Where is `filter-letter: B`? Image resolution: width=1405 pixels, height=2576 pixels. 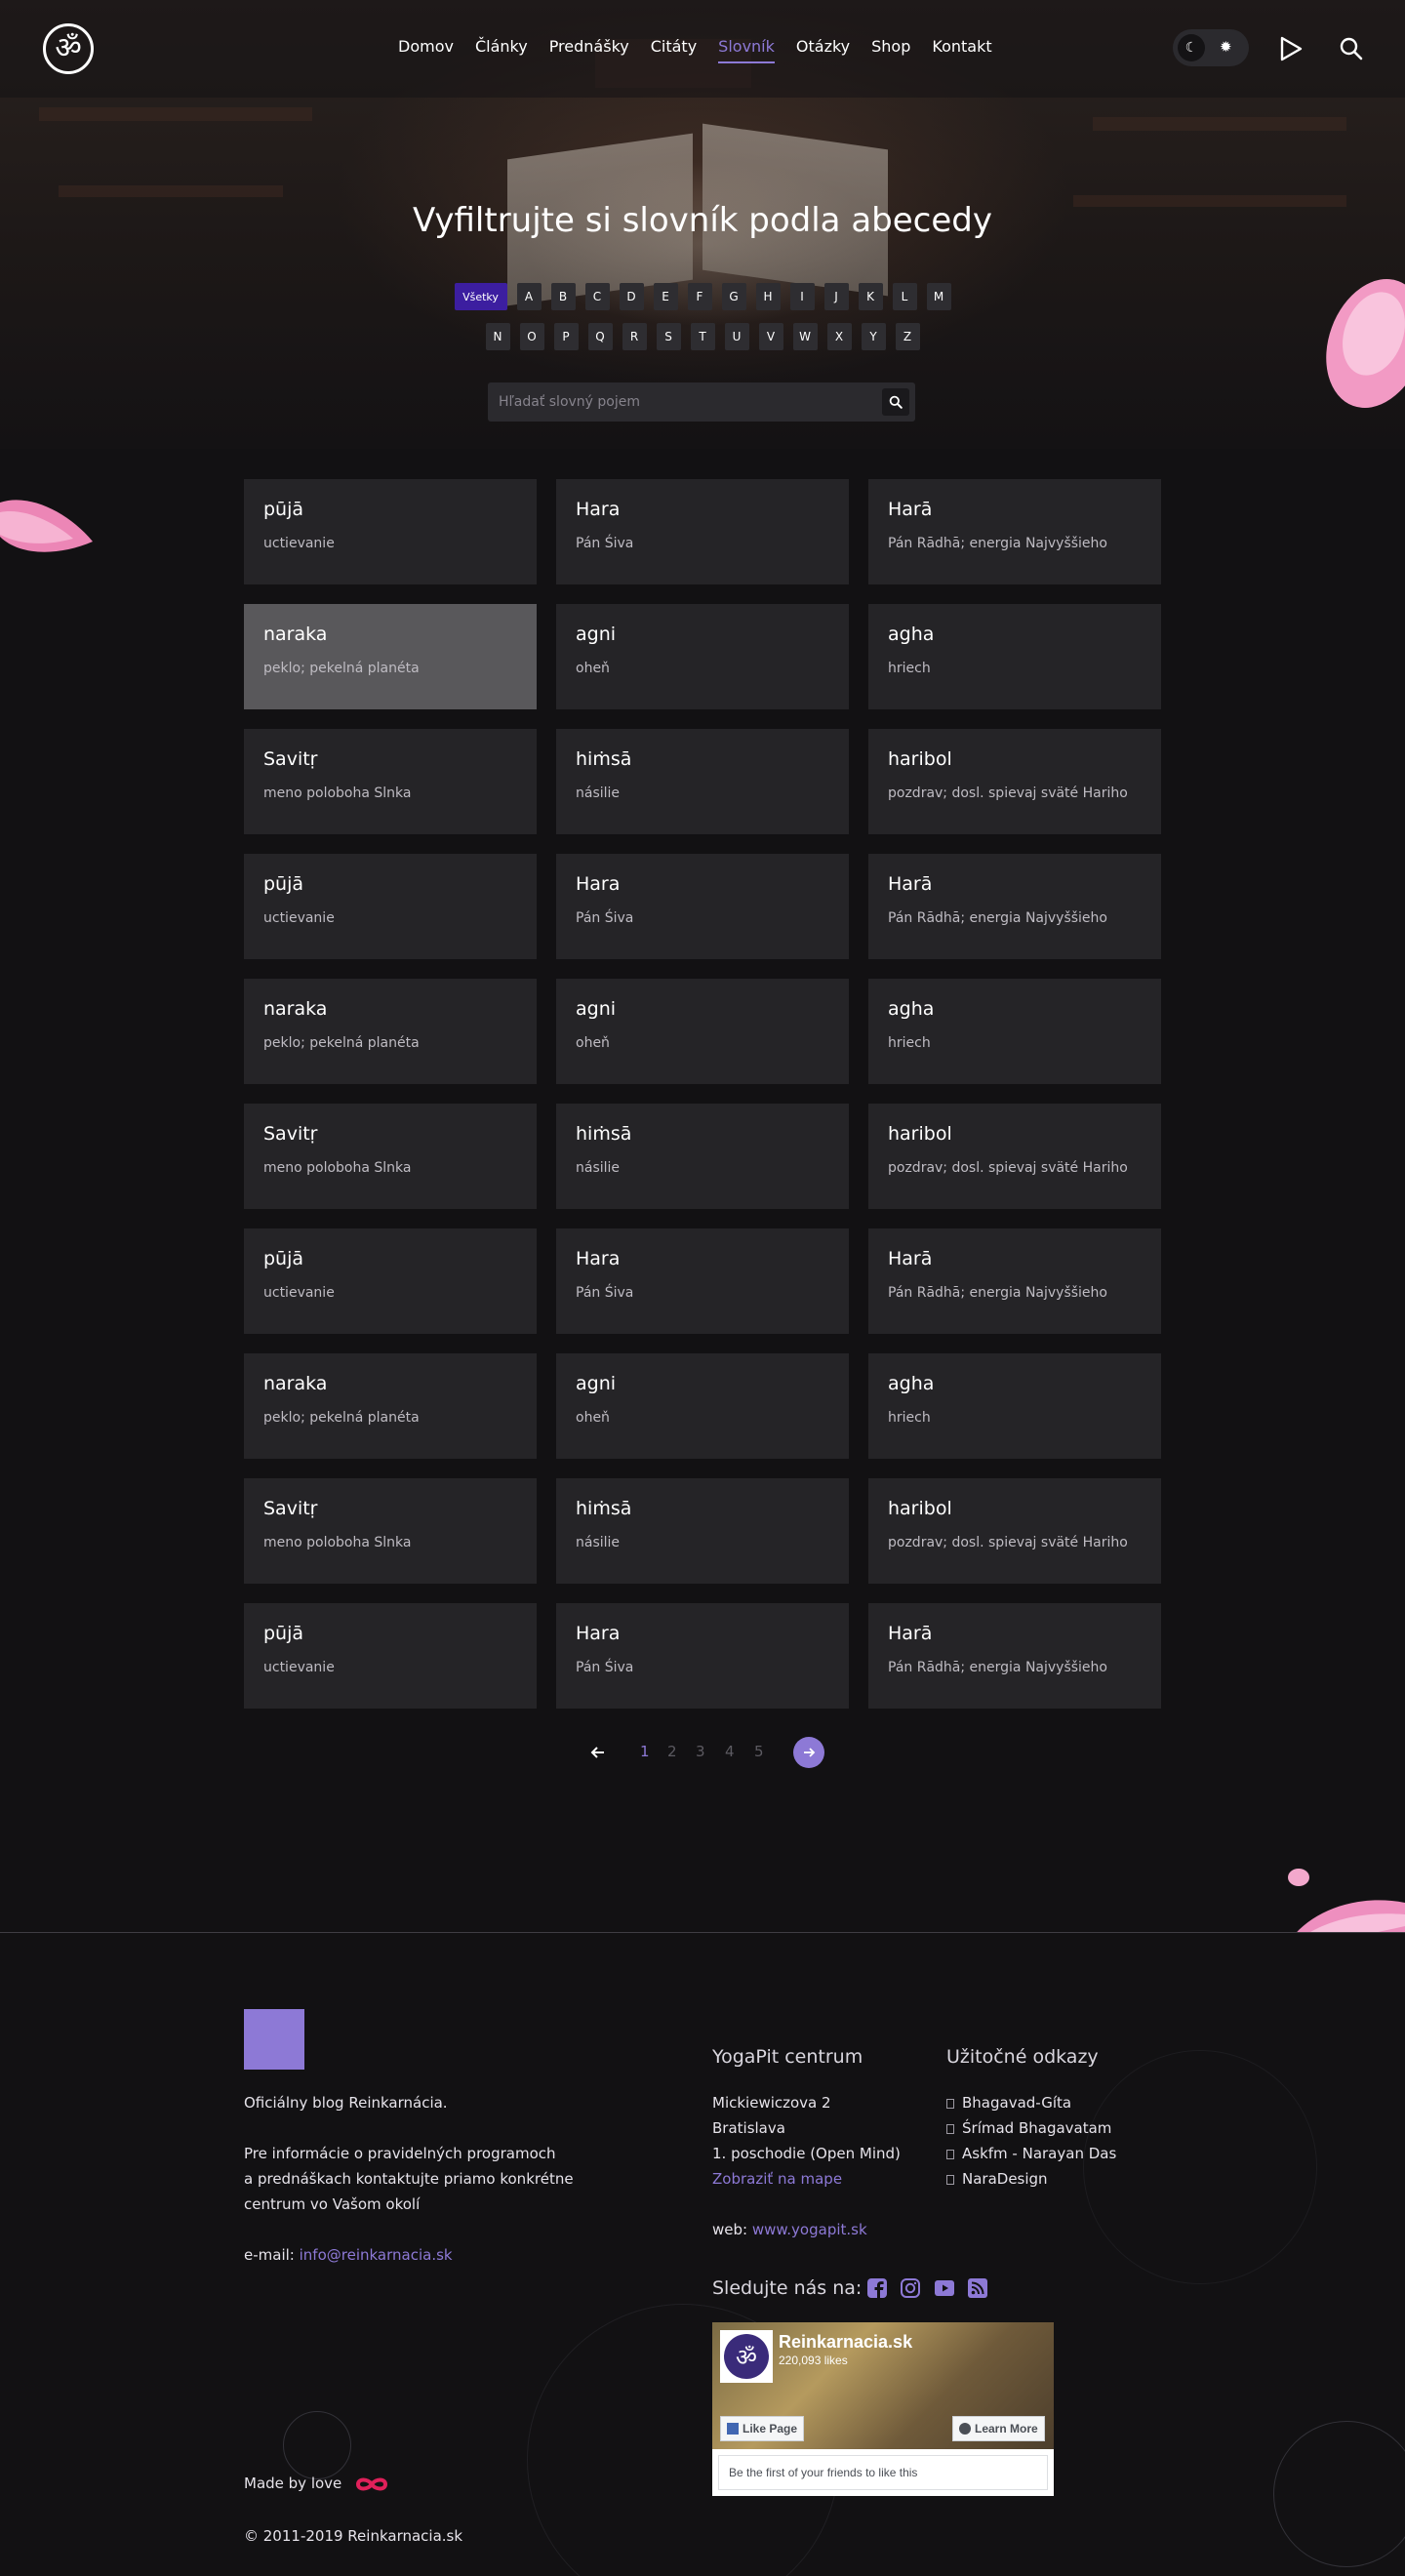 filter-letter: B is located at coordinates (563, 296).